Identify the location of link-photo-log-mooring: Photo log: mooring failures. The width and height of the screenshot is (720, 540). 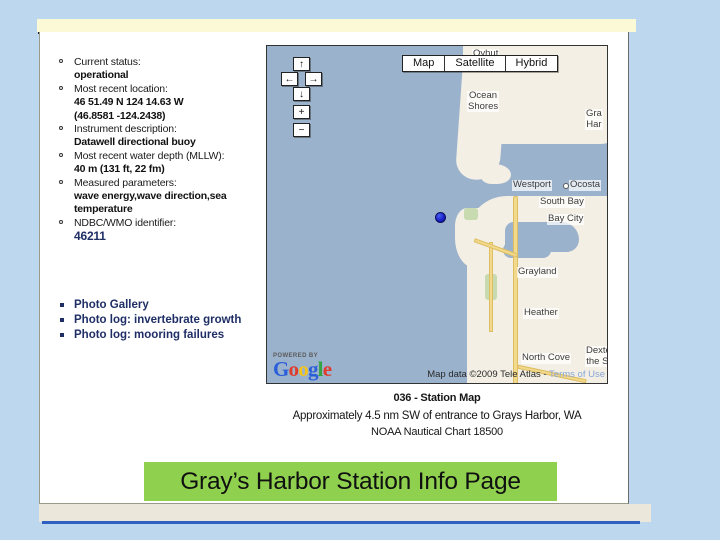
(161, 335).